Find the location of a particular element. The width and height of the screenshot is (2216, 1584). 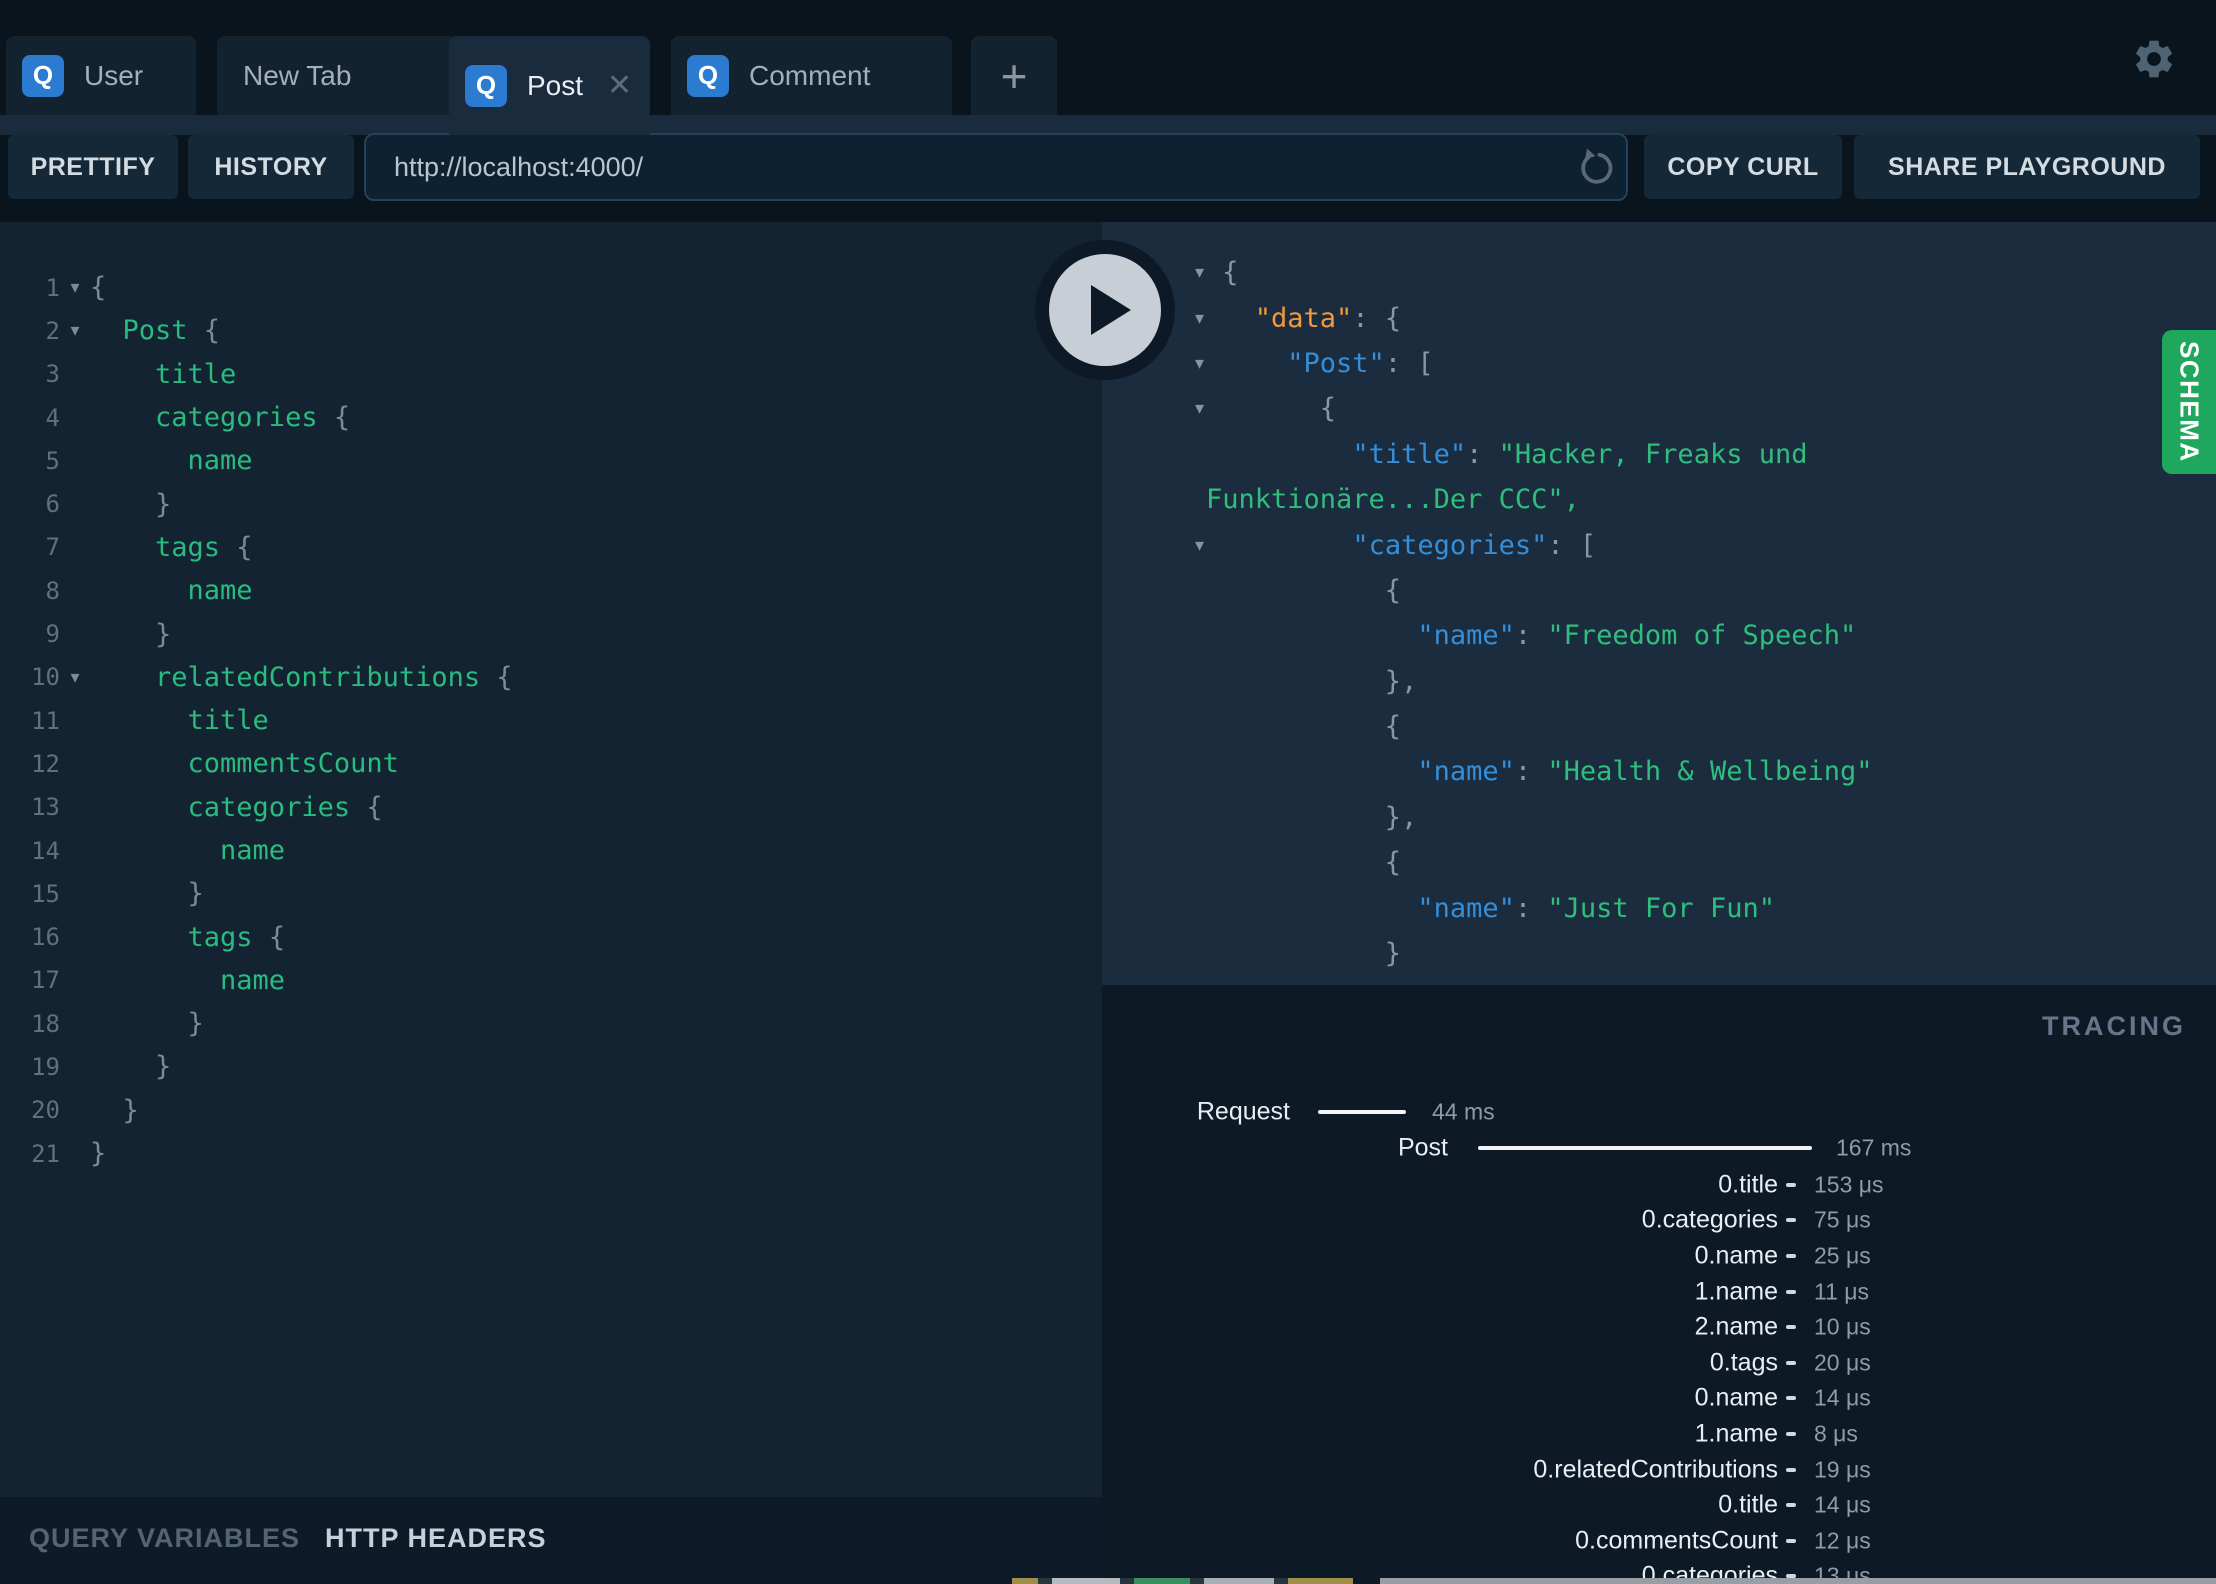

response-line: } is located at coordinates (1659, 953).